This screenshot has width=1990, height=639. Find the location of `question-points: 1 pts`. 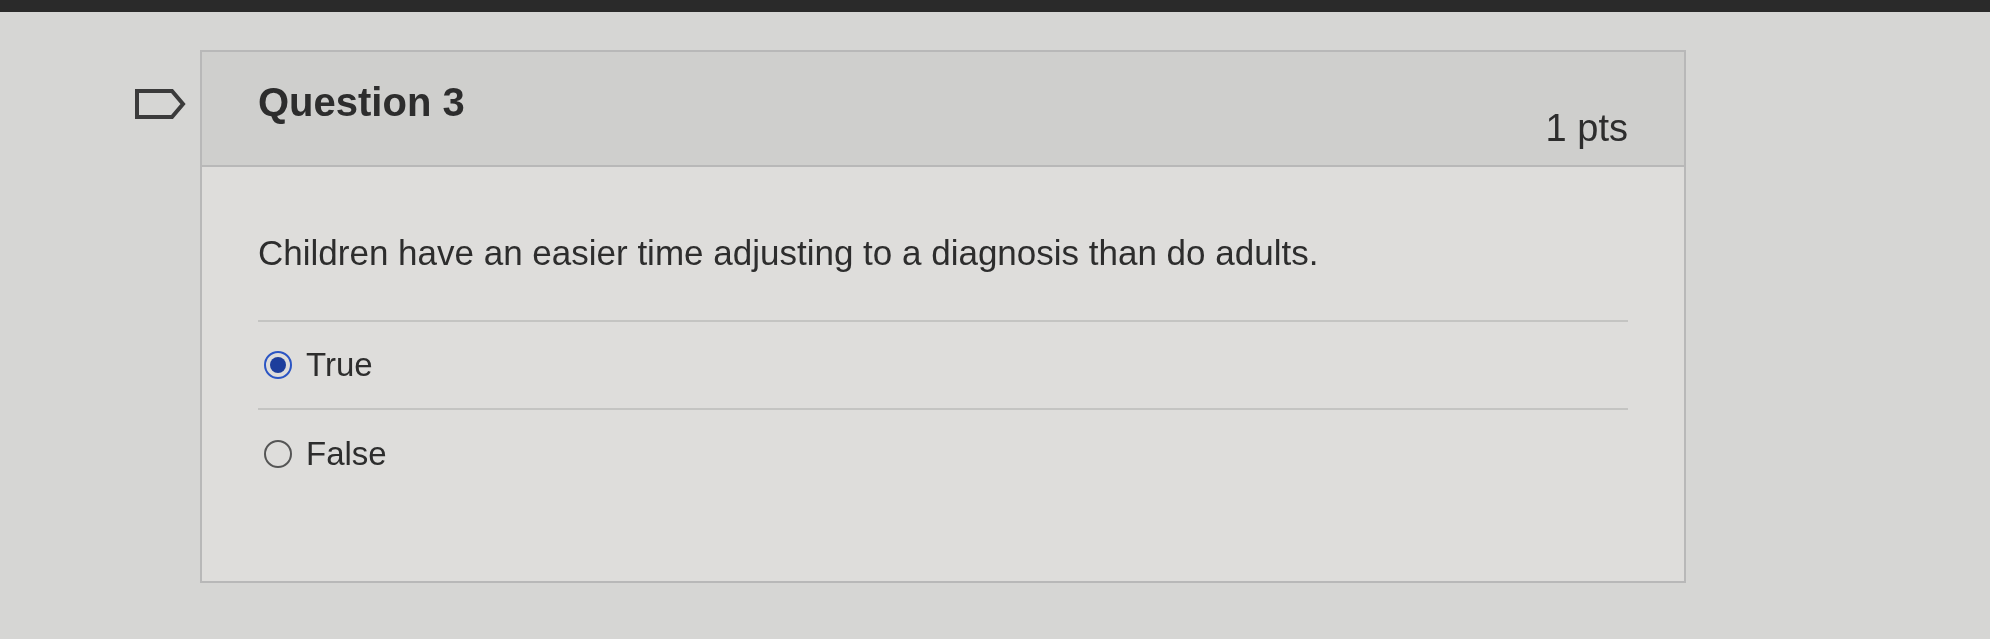

question-points: 1 pts is located at coordinates (1586, 128).